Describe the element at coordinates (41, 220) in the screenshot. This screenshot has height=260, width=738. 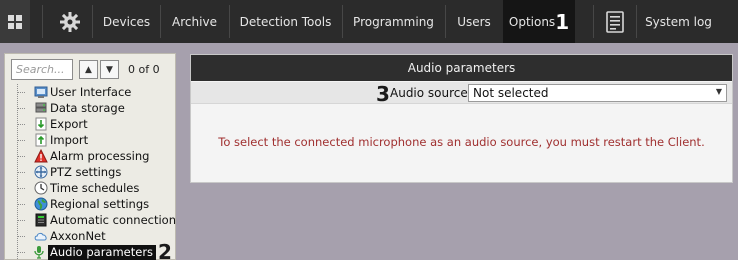
I see `connection-icon` at that location.